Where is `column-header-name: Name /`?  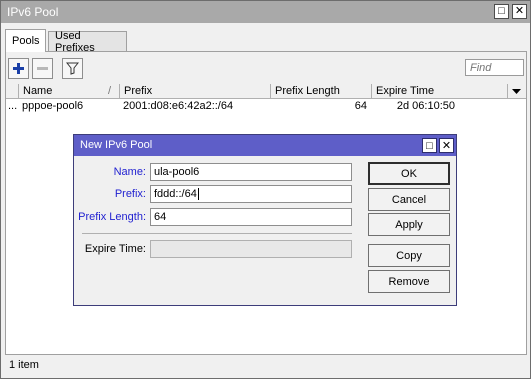
column-header-name: Name / is located at coordinates (68, 91).